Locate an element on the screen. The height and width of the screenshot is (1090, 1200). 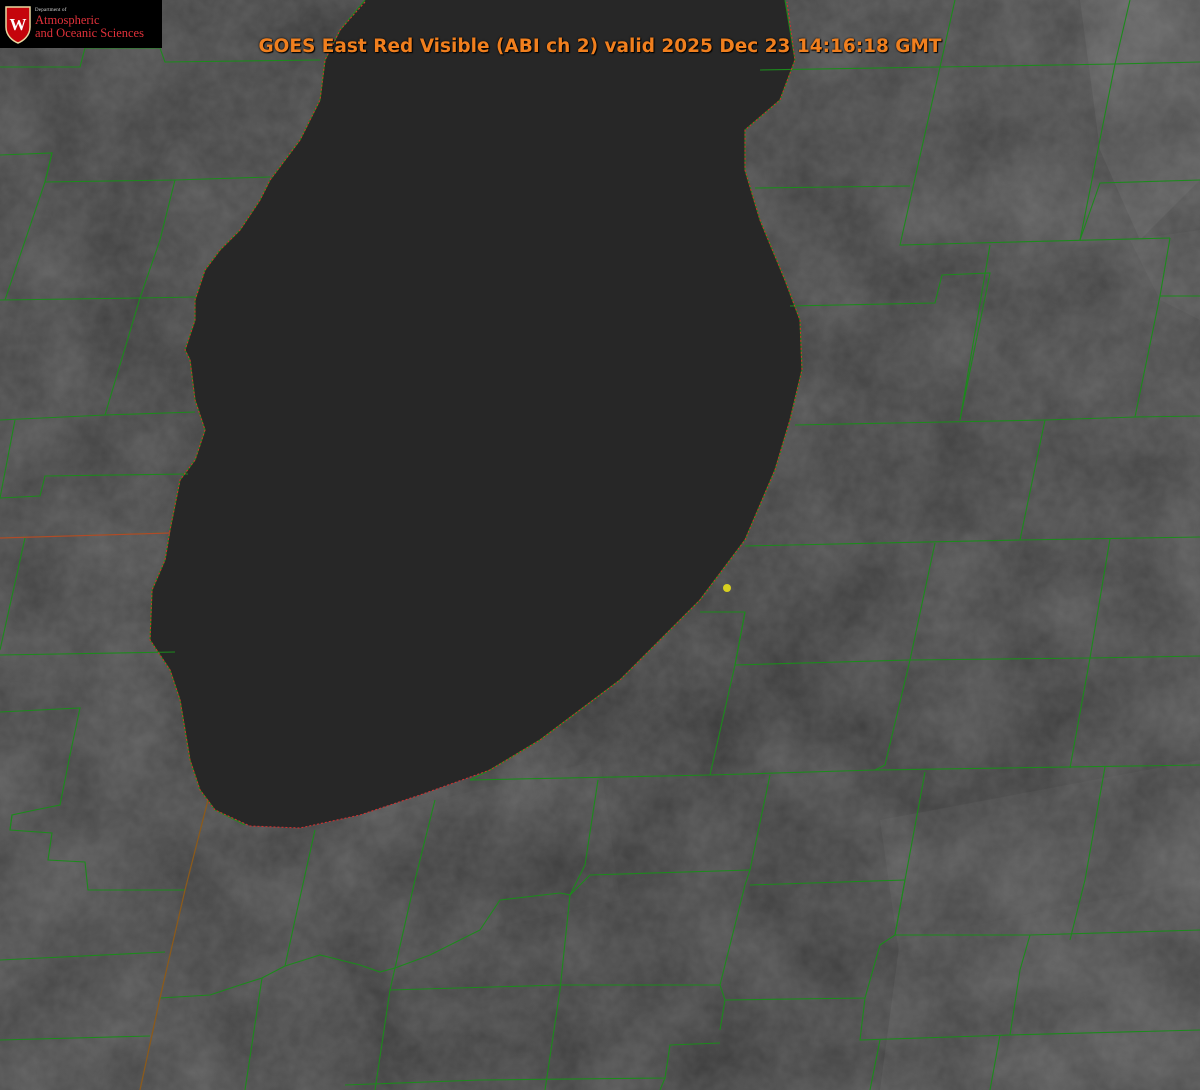
station-marker is located at coordinates (727, 588).